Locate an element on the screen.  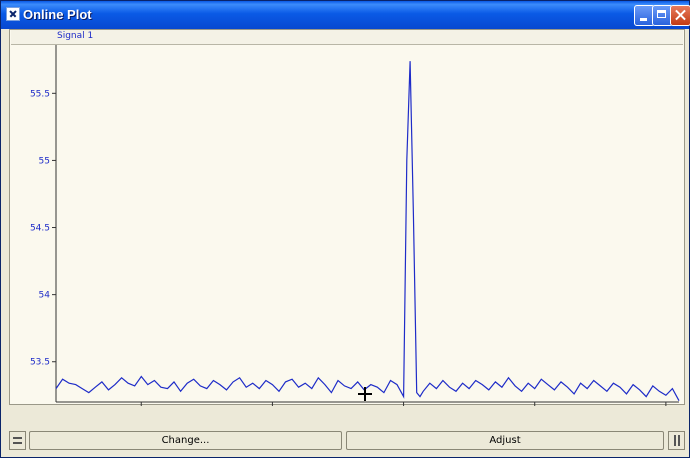
y-tick-label: 54.5 is located at coordinates (40, 229).